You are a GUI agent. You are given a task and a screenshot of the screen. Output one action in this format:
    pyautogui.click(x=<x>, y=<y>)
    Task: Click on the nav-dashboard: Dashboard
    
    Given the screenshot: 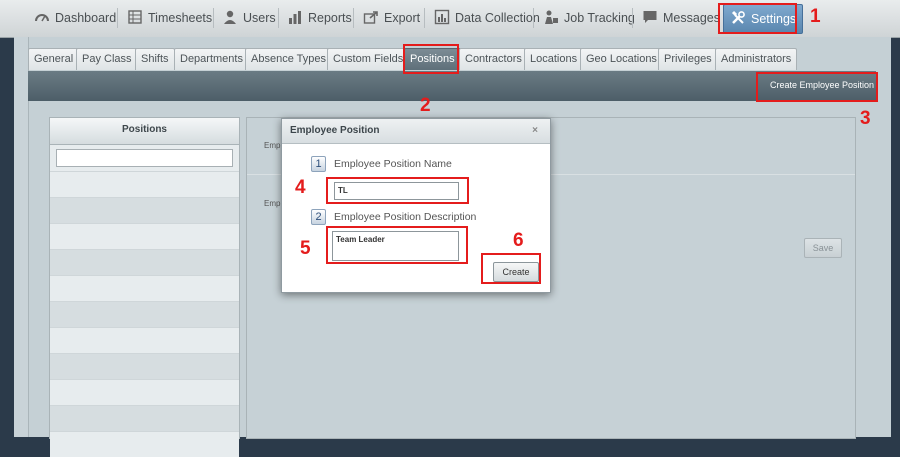 What is the action you would take?
    pyautogui.click(x=75, y=18)
    